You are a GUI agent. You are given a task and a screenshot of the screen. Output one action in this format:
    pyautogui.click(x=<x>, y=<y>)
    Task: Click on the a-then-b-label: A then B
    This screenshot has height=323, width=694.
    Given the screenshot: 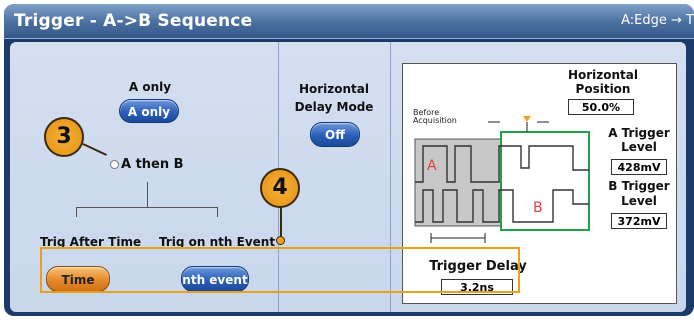 What is the action you would take?
    pyautogui.click(x=152, y=164)
    